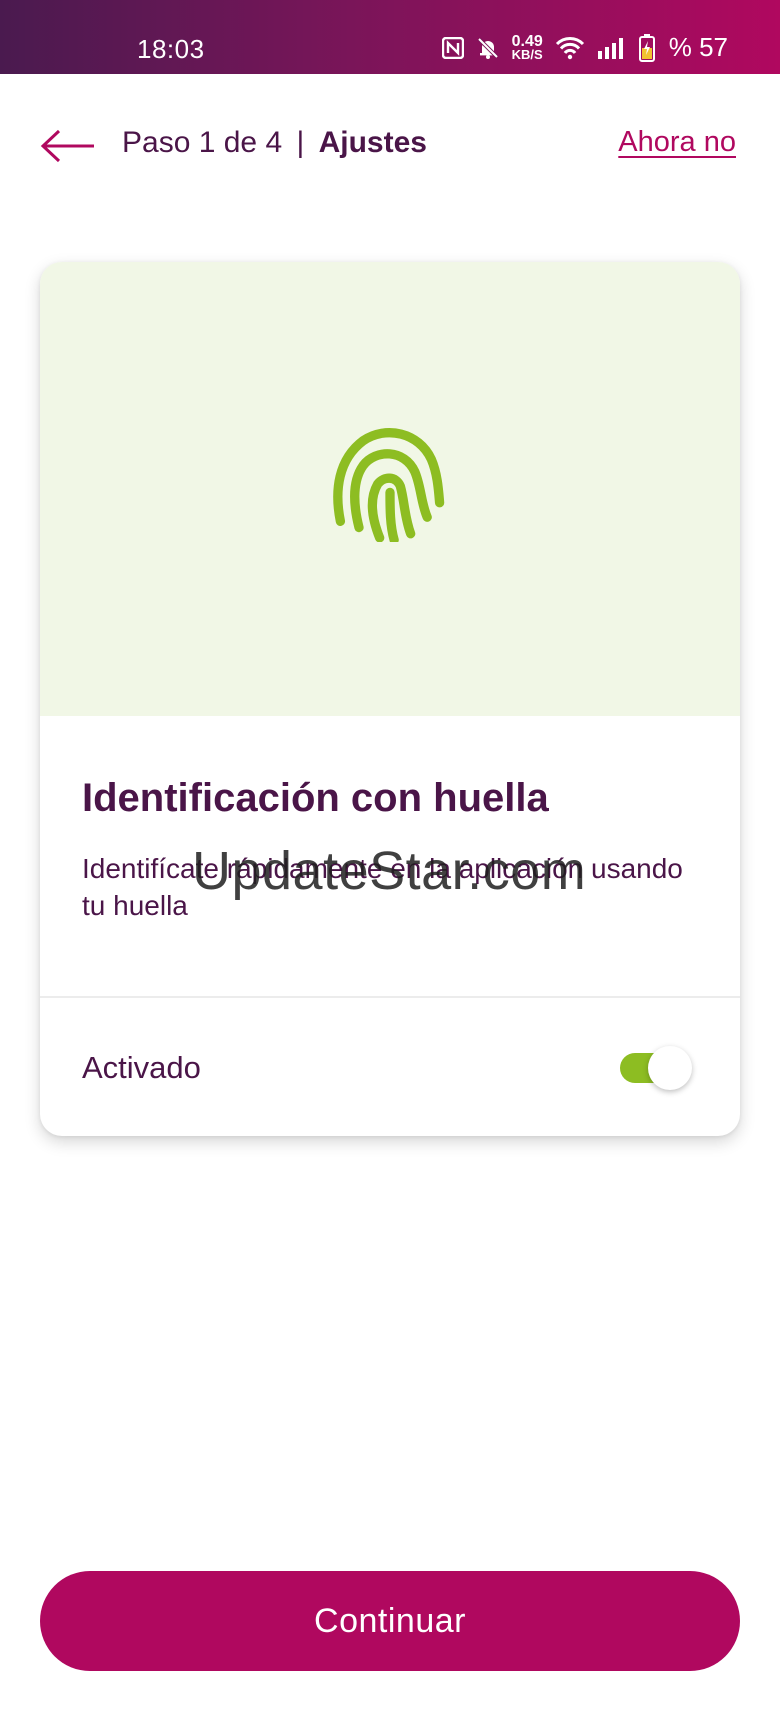 The width and height of the screenshot is (780, 1733). What do you see at coordinates (570, 48) in the screenshot?
I see `wifi-icon` at bounding box center [570, 48].